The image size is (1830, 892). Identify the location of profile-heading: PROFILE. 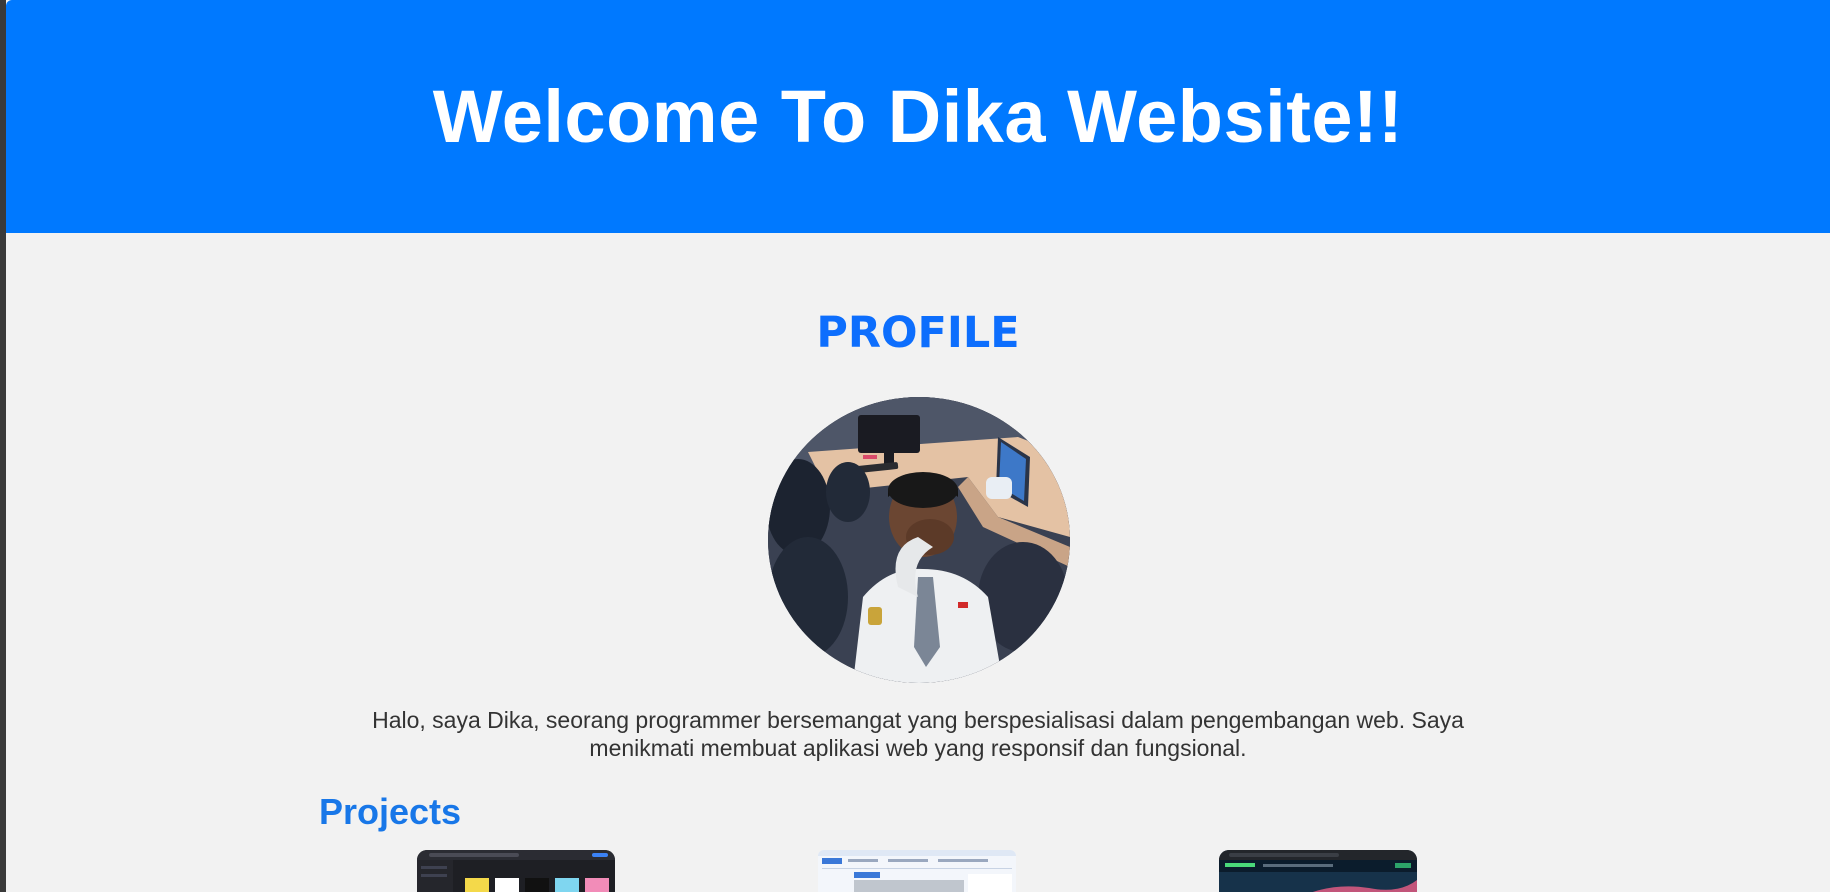
(918, 333).